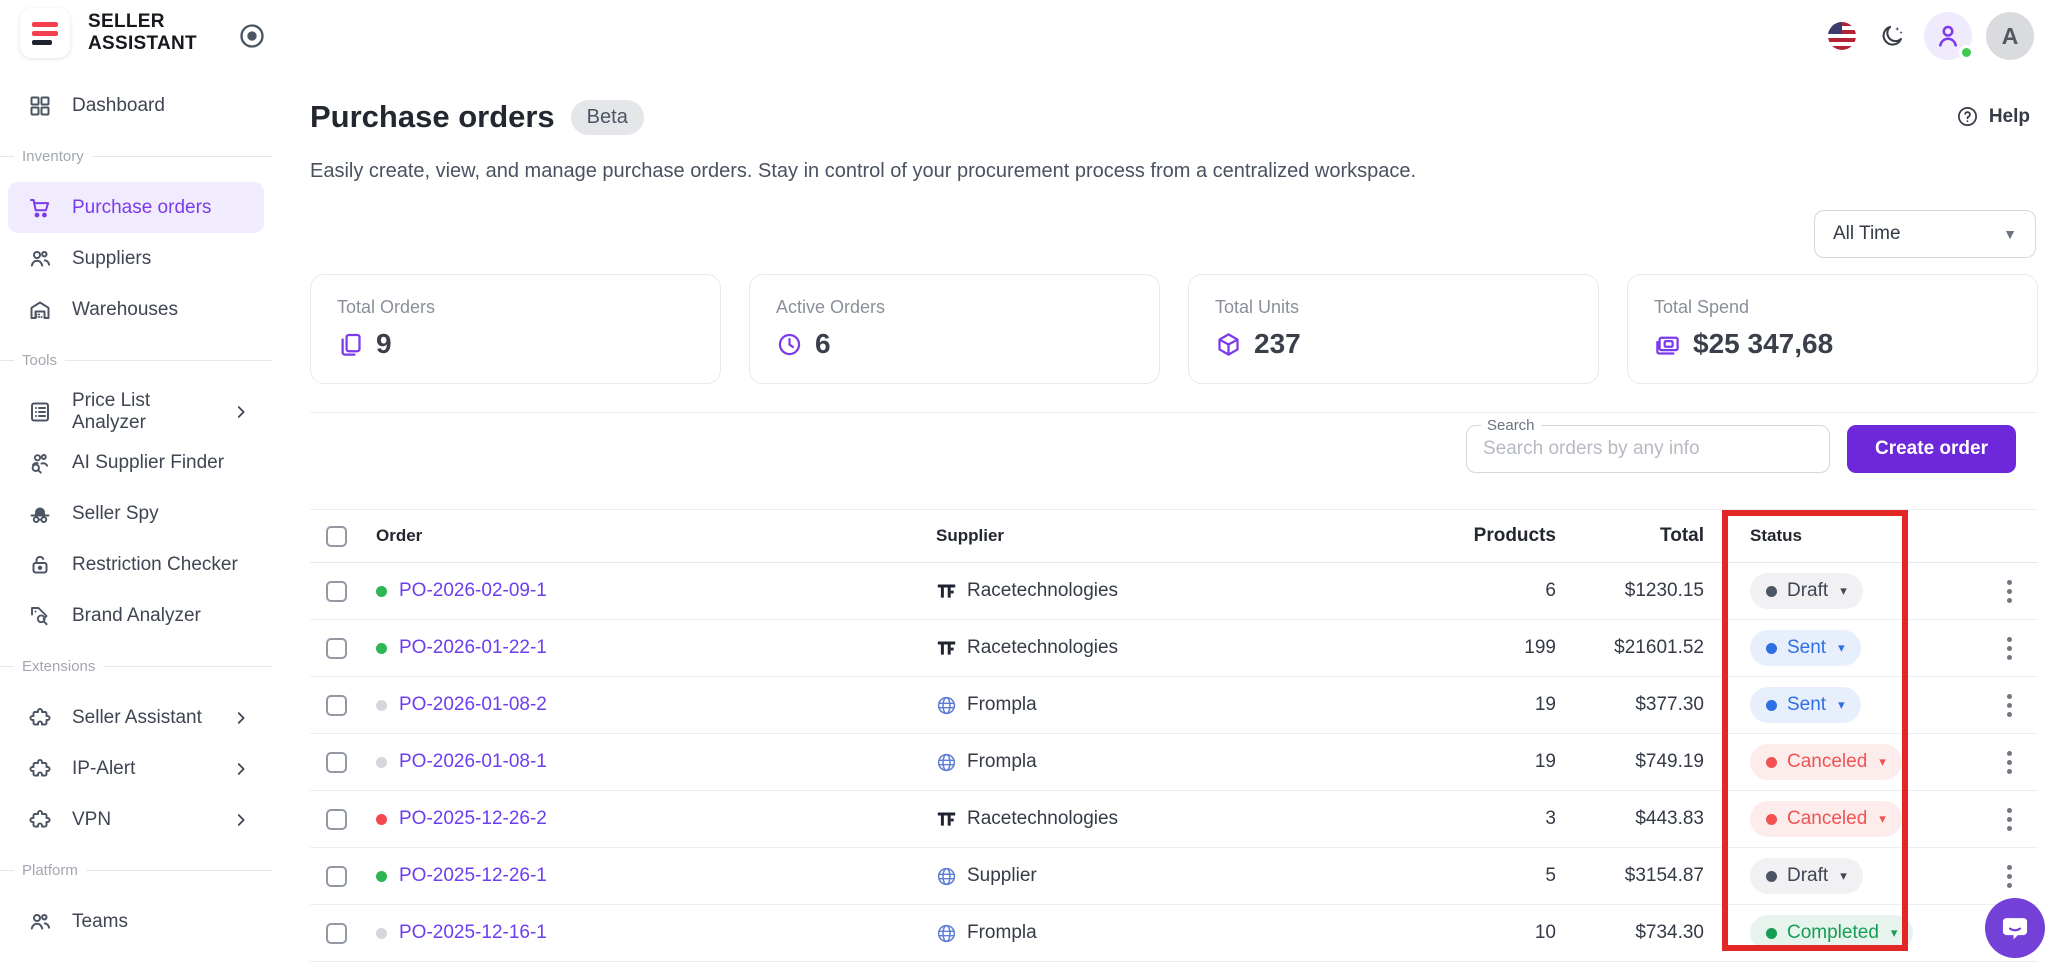 This screenshot has width=2048, height=962. Describe the element at coordinates (336, 536) in the screenshot. I see `select-all-checkbox` at that location.